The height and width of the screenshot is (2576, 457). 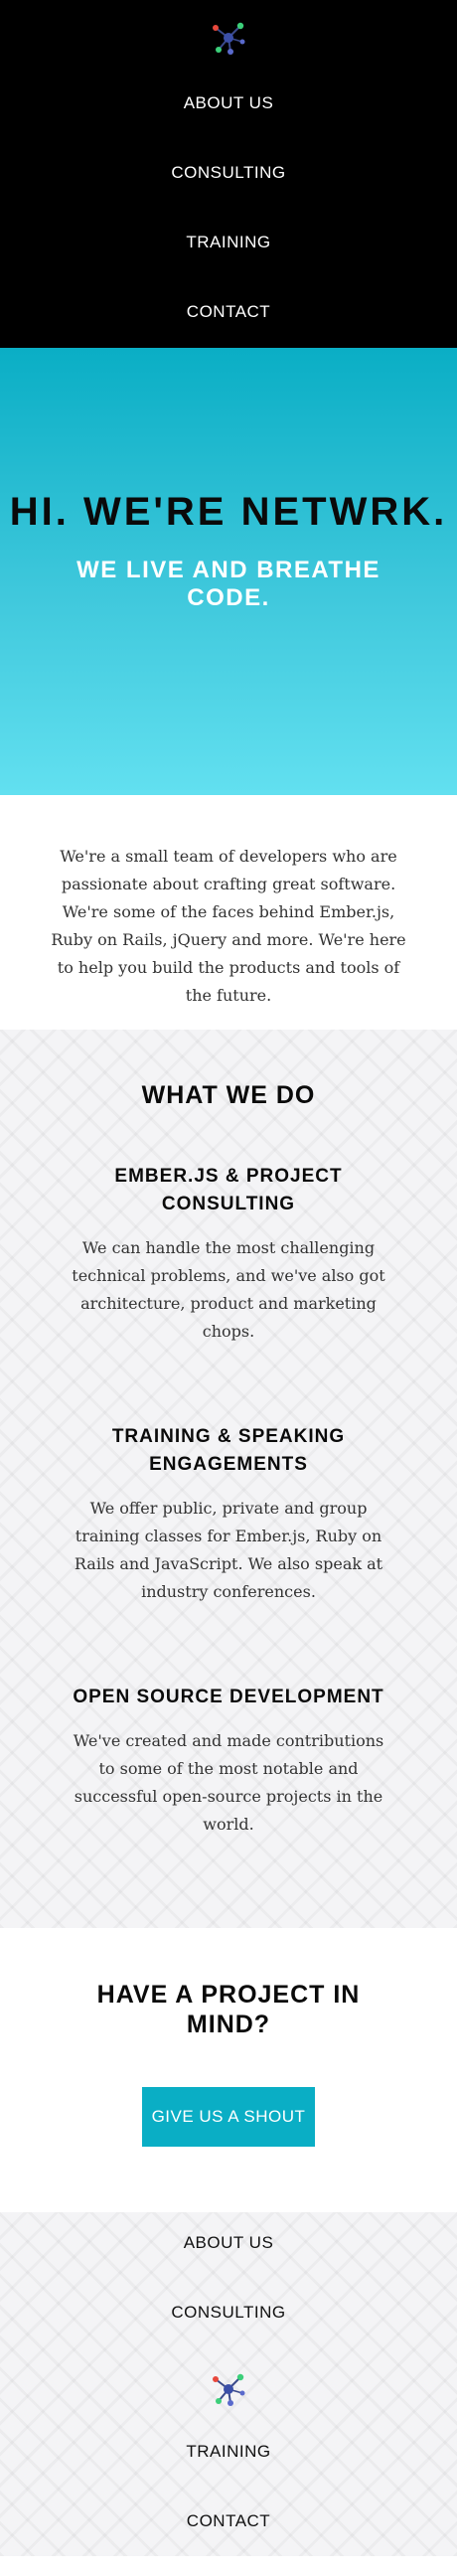 What do you see at coordinates (228, 2332) in the screenshot?
I see `footer-link-consulting: CONSULTING` at bounding box center [228, 2332].